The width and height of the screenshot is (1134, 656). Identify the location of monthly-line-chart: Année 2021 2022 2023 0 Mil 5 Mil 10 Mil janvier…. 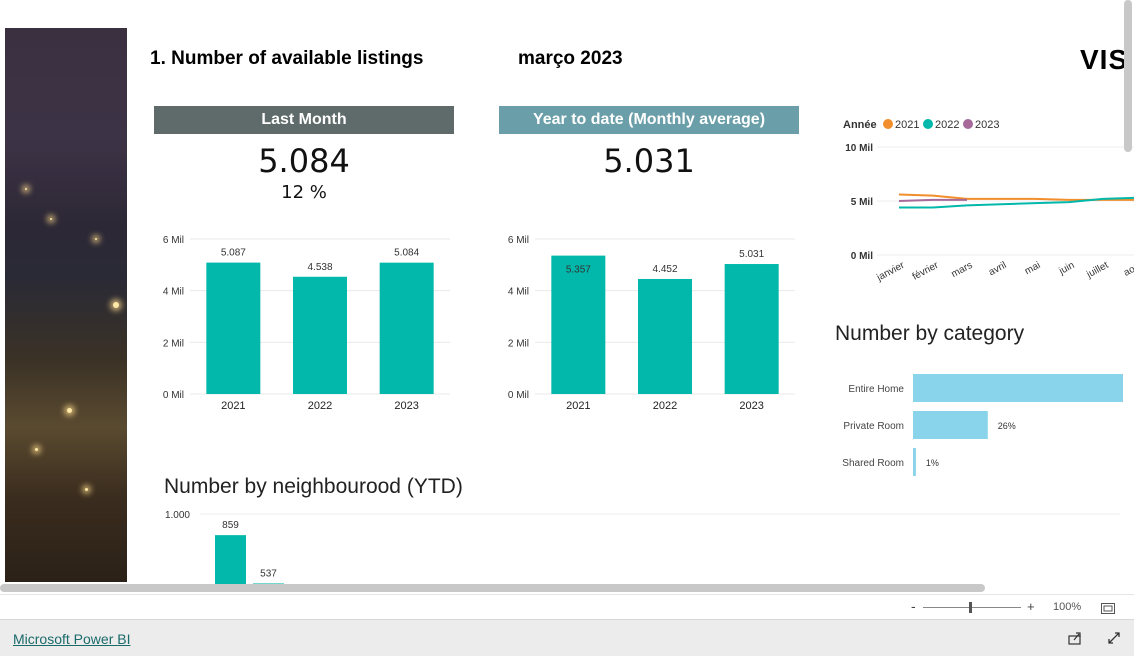
(984, 205).